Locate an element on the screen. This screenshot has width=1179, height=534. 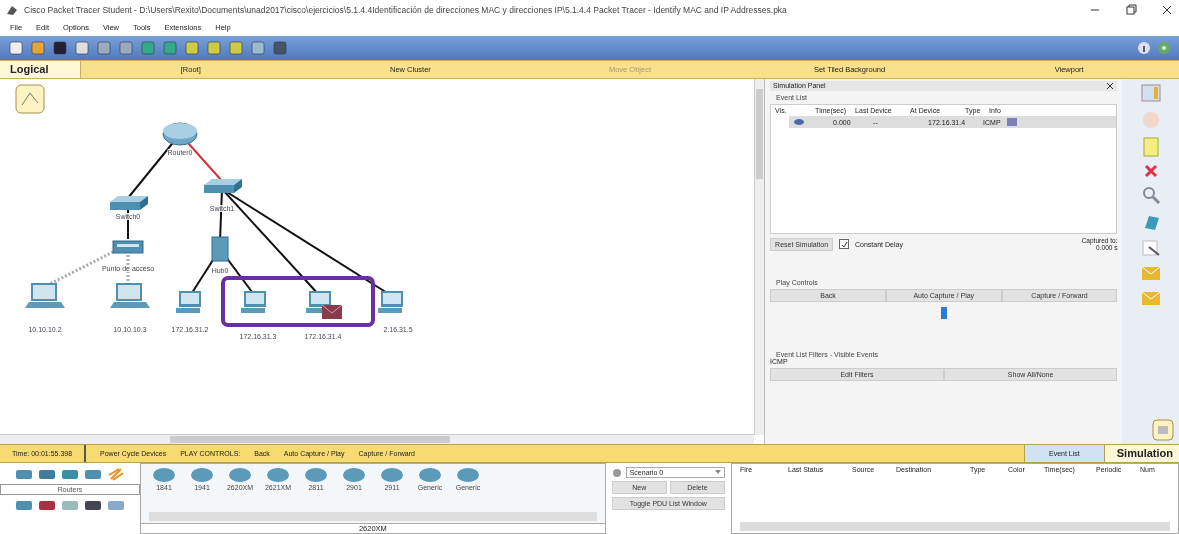
window-title: Cisco Packet Tracer Student - D:\Users\Rexito\Documents\unad2017\cisco\ejercicios\5.1.4.4Identificación de direcciones MAC y direcciones IP\5.1.4.4 Packet Tracer - Identify MAC and IP Addresses.pka is located at coordinates (406, 10).